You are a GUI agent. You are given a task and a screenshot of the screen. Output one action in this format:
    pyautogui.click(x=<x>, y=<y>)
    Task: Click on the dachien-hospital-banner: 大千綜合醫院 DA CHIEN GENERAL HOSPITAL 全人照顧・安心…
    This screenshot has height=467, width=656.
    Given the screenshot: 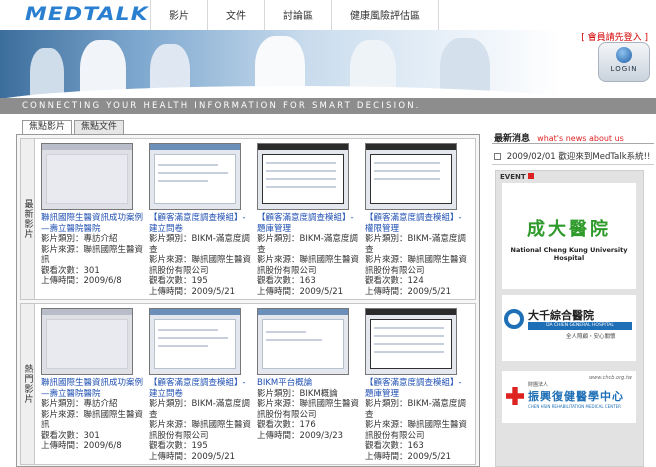 What is the action you would take?
    pyautogui.click(x=569, y=328)
    